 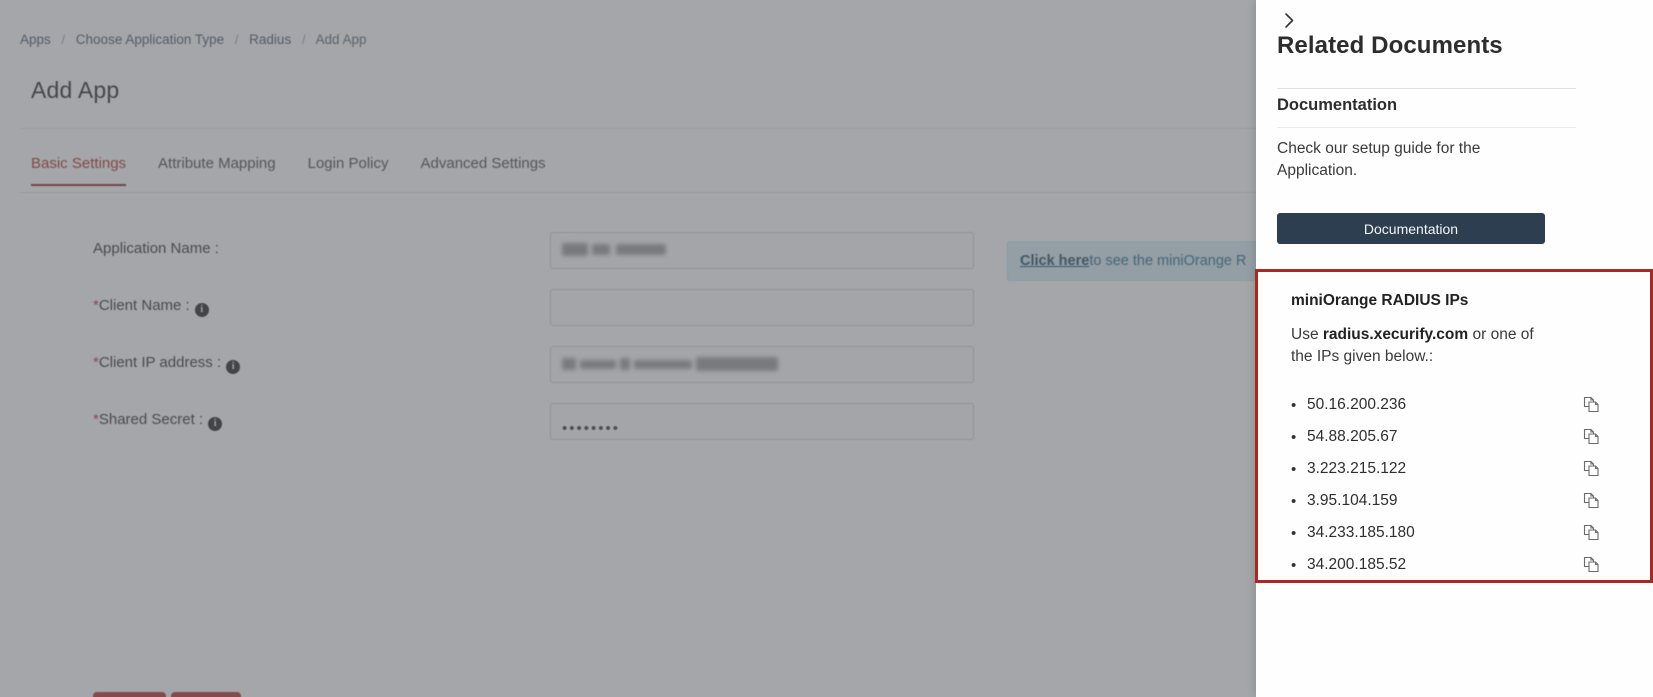 What do you see at coordinates (1289, 20) in the screenshot?
I see `chevron-right-icon` at bounding box center [1289, 20].